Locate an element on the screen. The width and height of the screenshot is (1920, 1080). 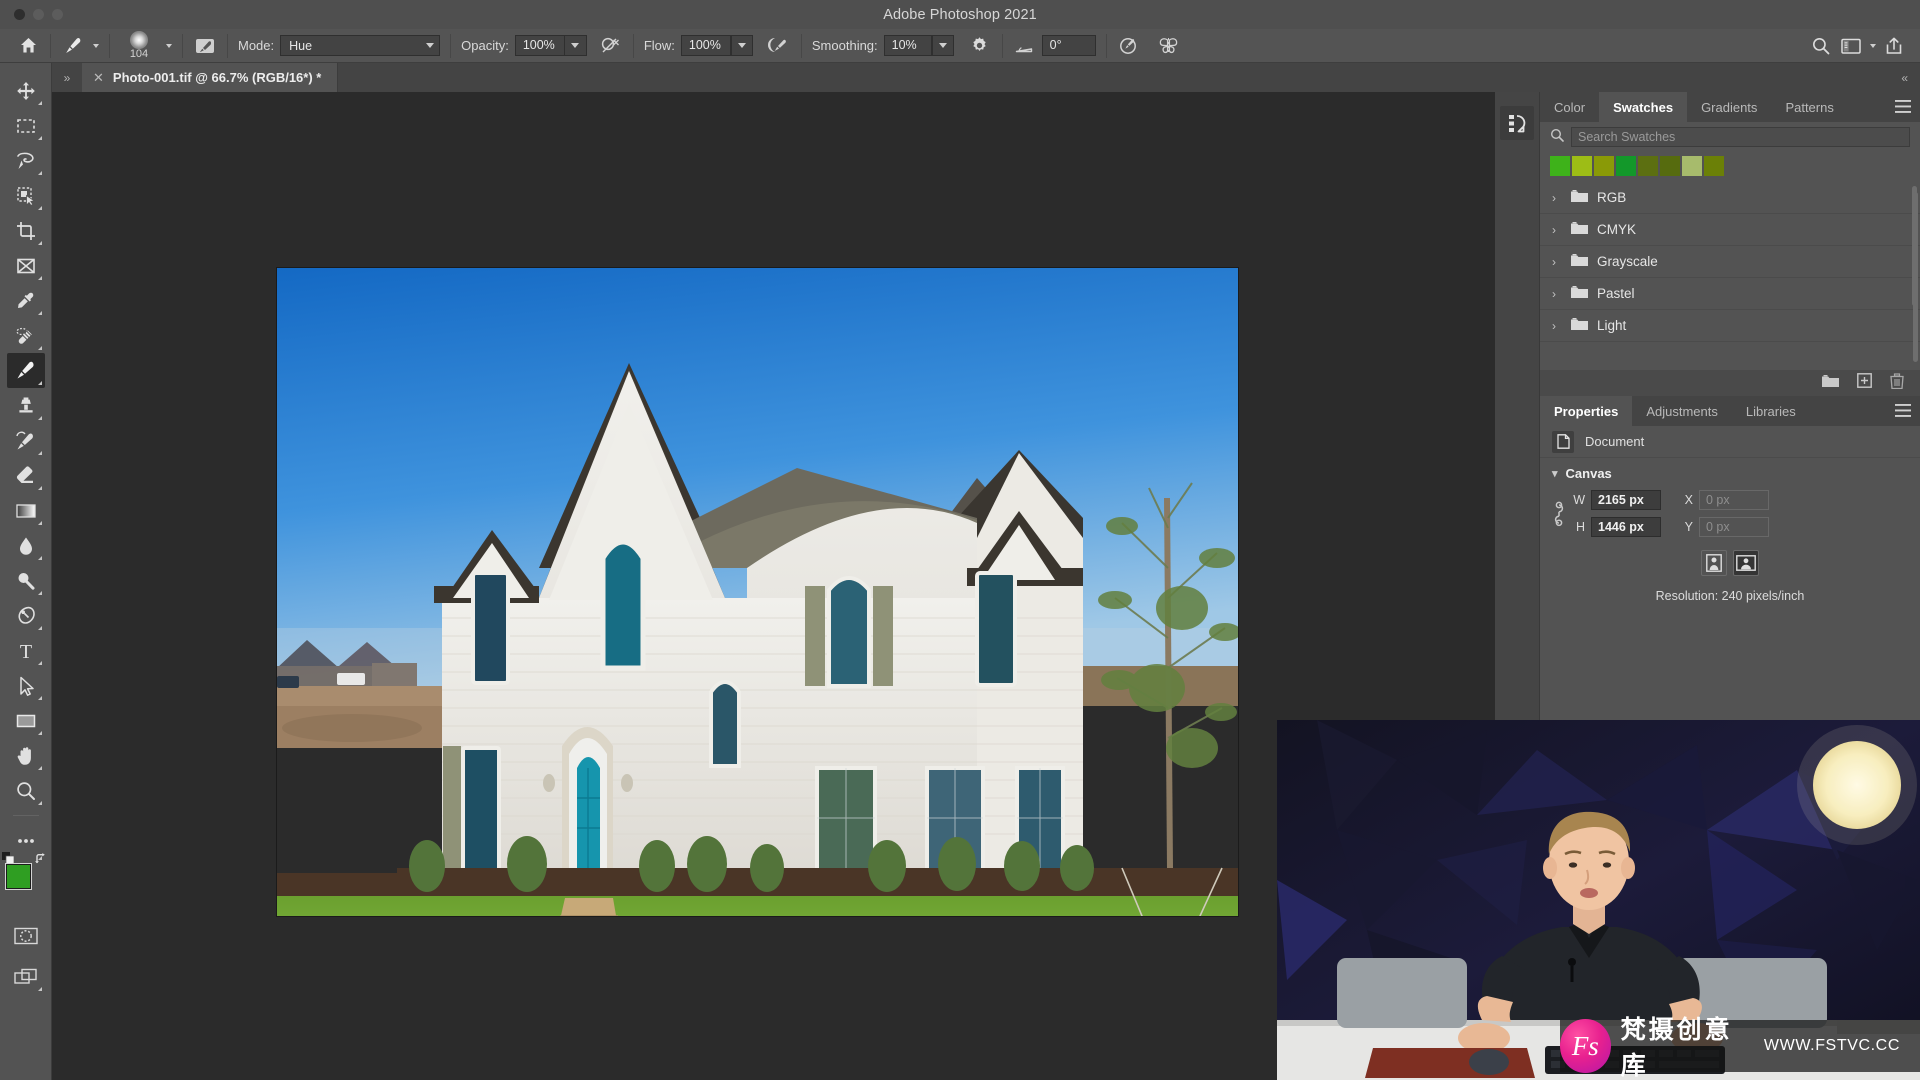
opacity-input: 100% is located at coordinates (539, 45).